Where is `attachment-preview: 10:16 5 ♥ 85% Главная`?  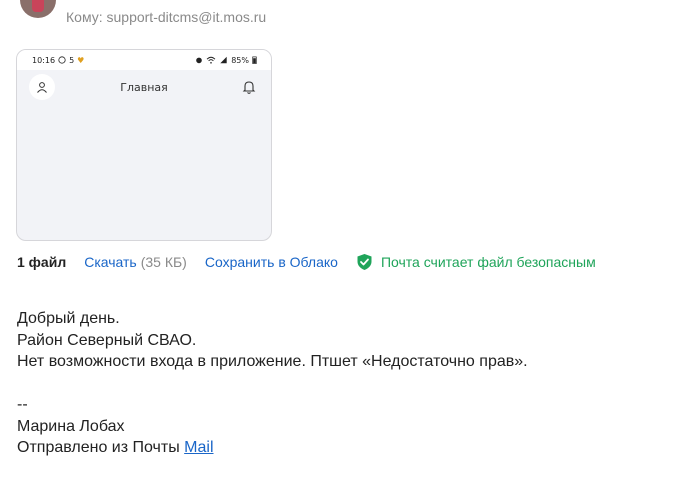 attachment-preview: 10:16 5 ♥ 85% Главная is located at coordinates (144, 145).